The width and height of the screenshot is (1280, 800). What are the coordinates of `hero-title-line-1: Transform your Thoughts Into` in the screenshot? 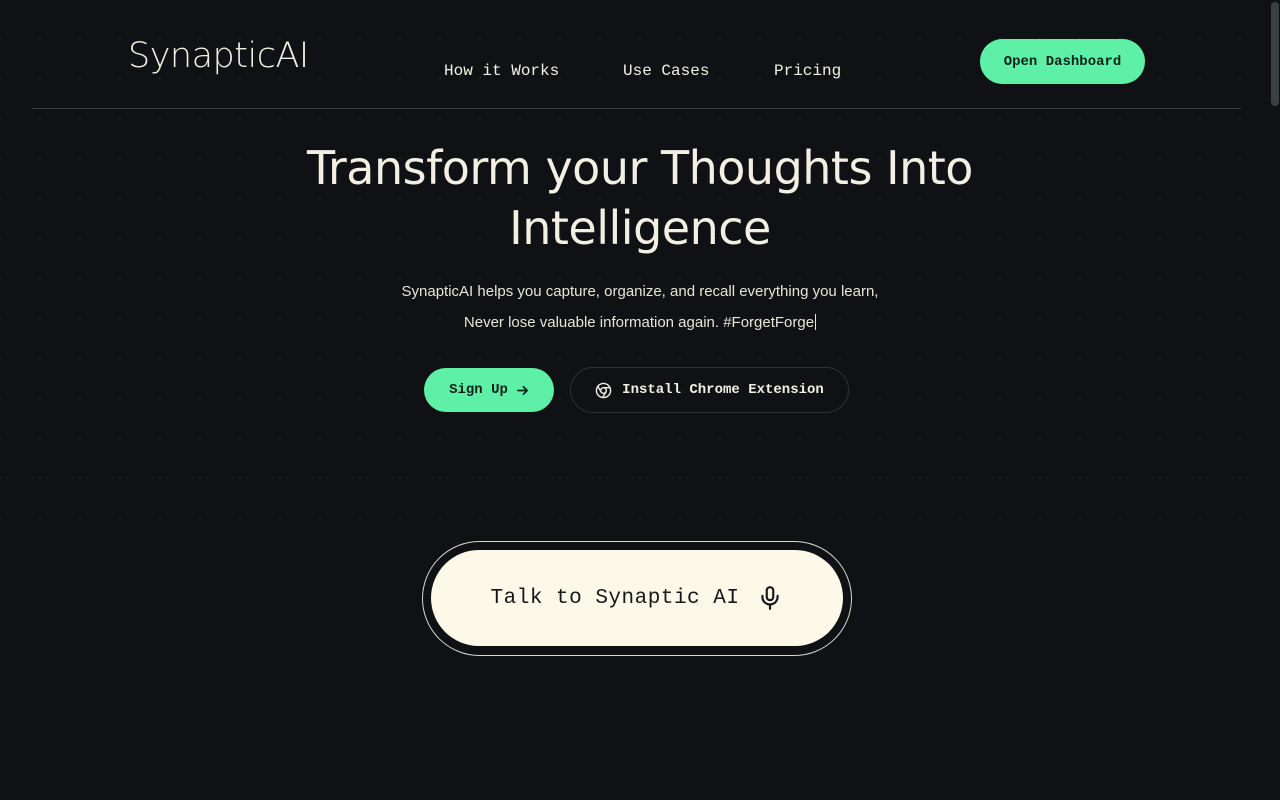 It's located at (640, 168).